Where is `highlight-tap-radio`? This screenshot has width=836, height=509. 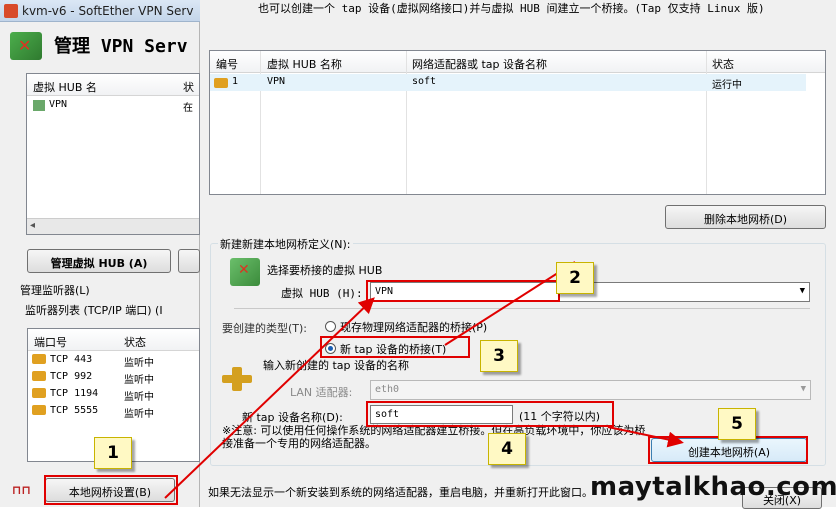 highlight-tap-radio is located at coordinates (395, 347).